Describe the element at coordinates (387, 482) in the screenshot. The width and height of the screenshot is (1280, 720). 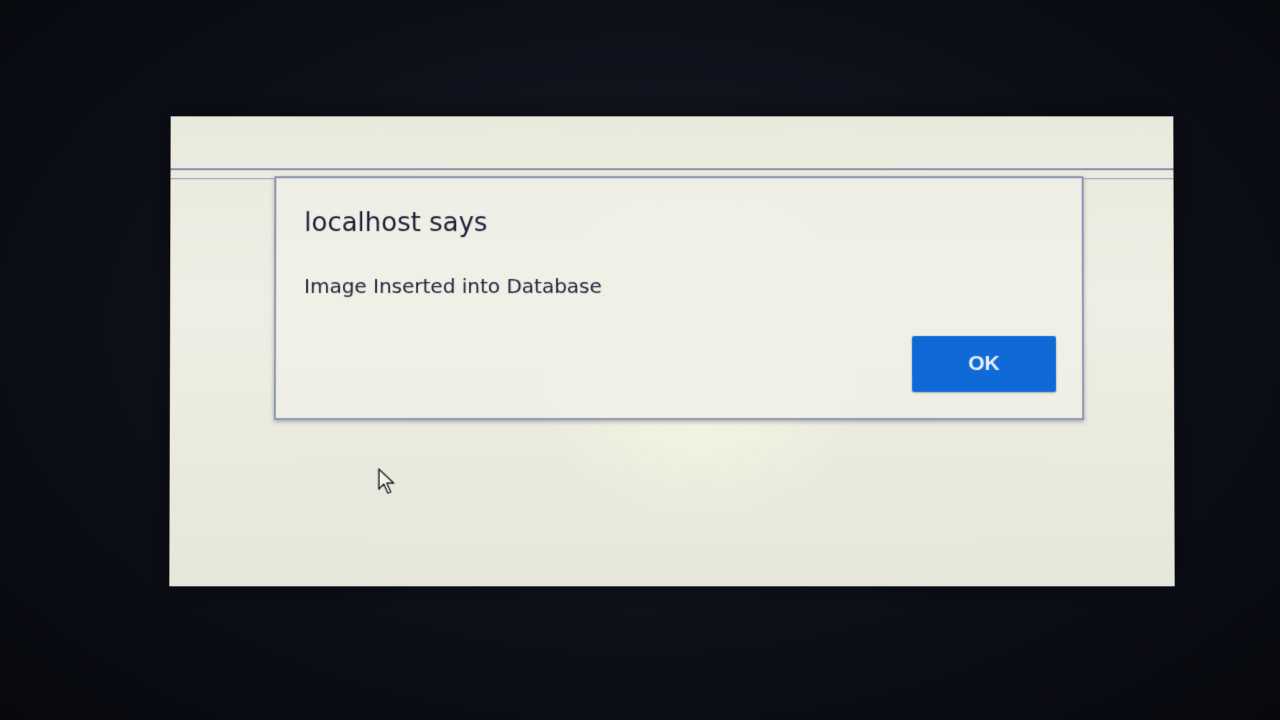
I see `mouse-pointer-icon` at that location.